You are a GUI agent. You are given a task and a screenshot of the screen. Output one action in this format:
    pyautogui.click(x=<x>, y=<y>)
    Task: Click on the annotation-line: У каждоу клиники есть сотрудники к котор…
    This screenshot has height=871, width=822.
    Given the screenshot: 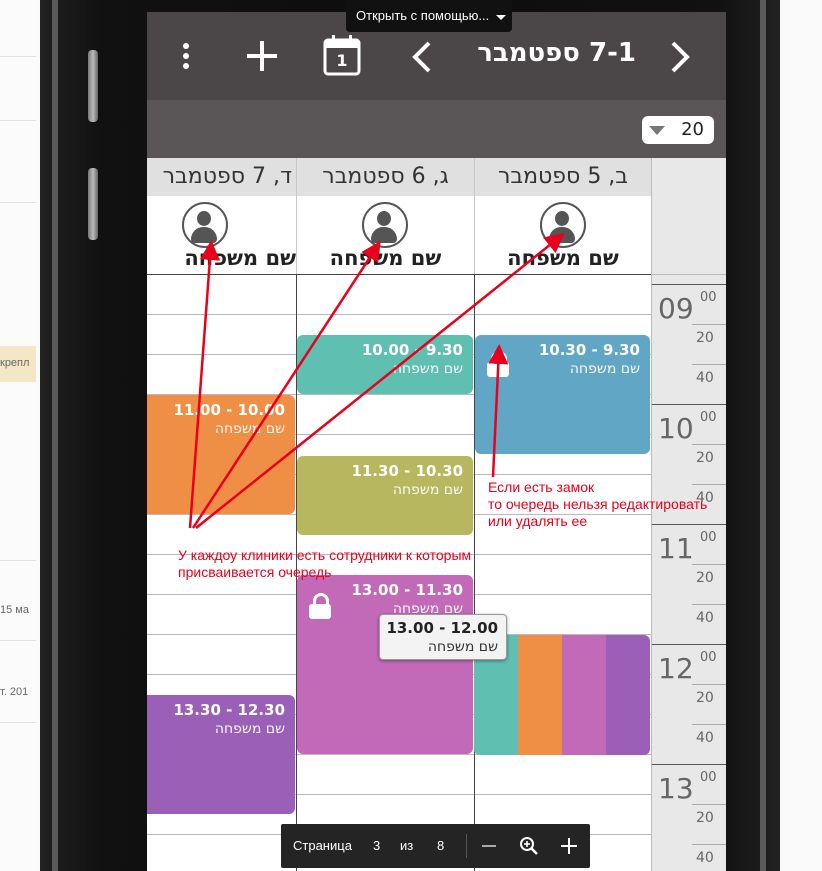 What is the action you would take?
    pyautogui.click(x=325, y=555)
    